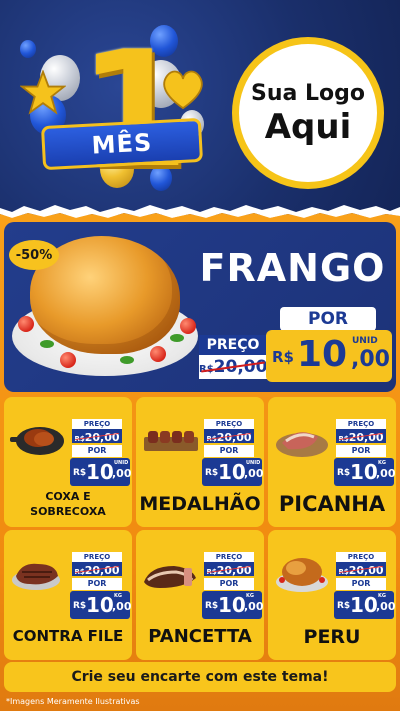  What do you see at coordinates (73, 701) in the screenshot?
I see `disclaimer-note: *Imagens Meramente Ilustrativas` at bounding box center [73, 701].